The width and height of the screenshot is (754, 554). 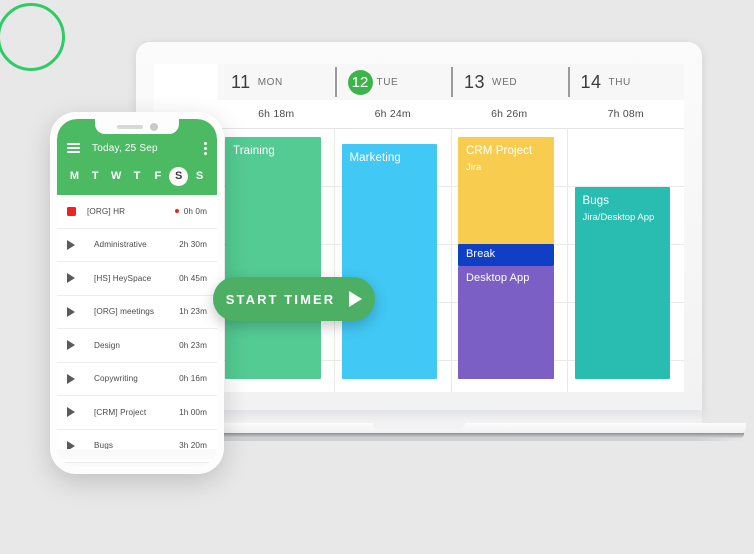 I want to click on entry-label: Design, so click(x=107, y=345).